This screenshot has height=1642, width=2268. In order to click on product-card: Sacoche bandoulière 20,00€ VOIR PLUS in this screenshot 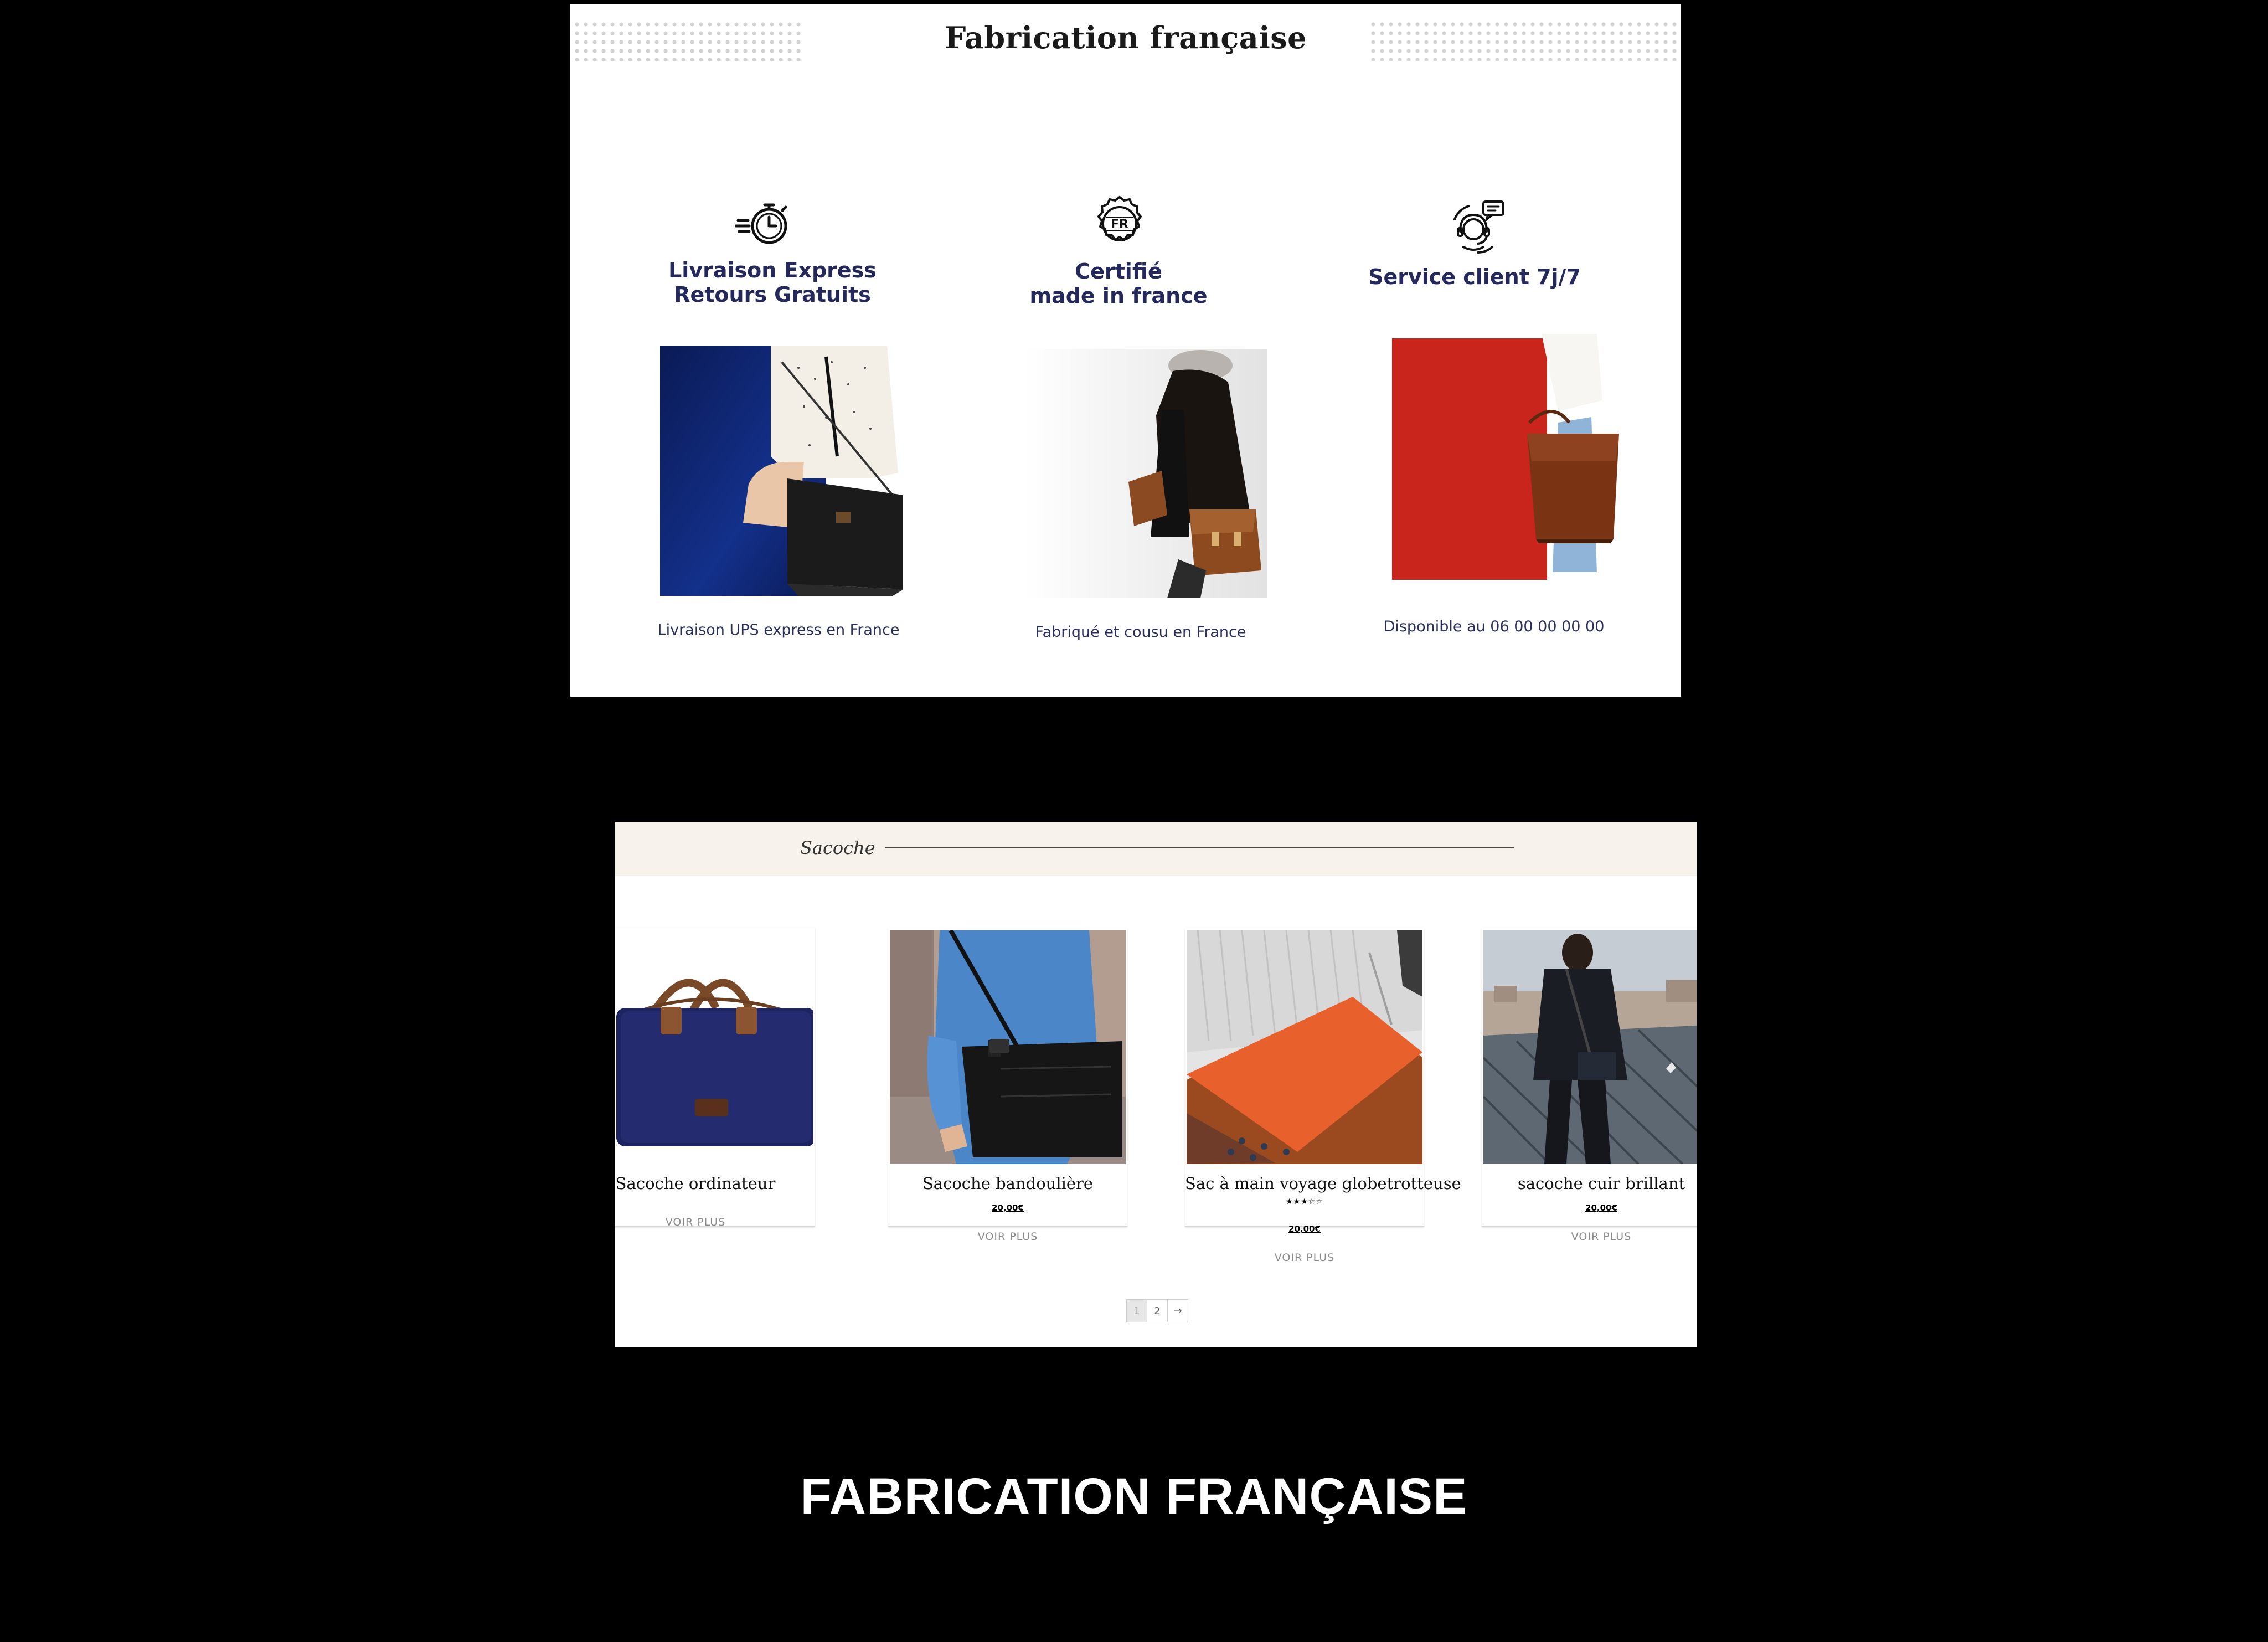, I will do `click(1007, 1086)`.